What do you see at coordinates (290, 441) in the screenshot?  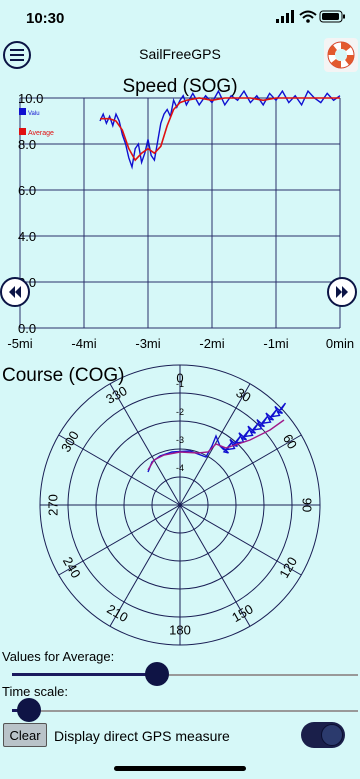 I see `angle-label: 60` at bounding box center [290, 441].